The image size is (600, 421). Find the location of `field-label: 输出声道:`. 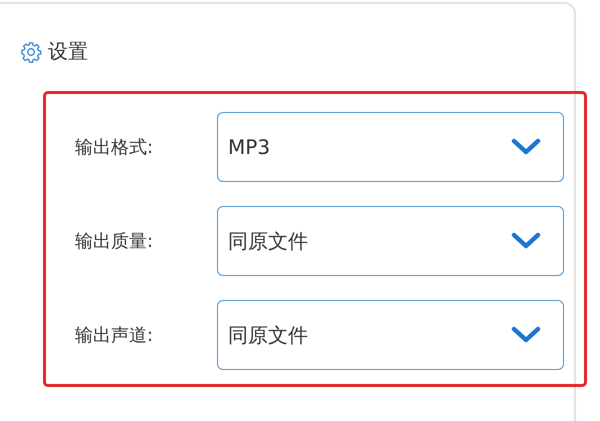

field-label: 输出声道: is located at coordinates (114, 335).